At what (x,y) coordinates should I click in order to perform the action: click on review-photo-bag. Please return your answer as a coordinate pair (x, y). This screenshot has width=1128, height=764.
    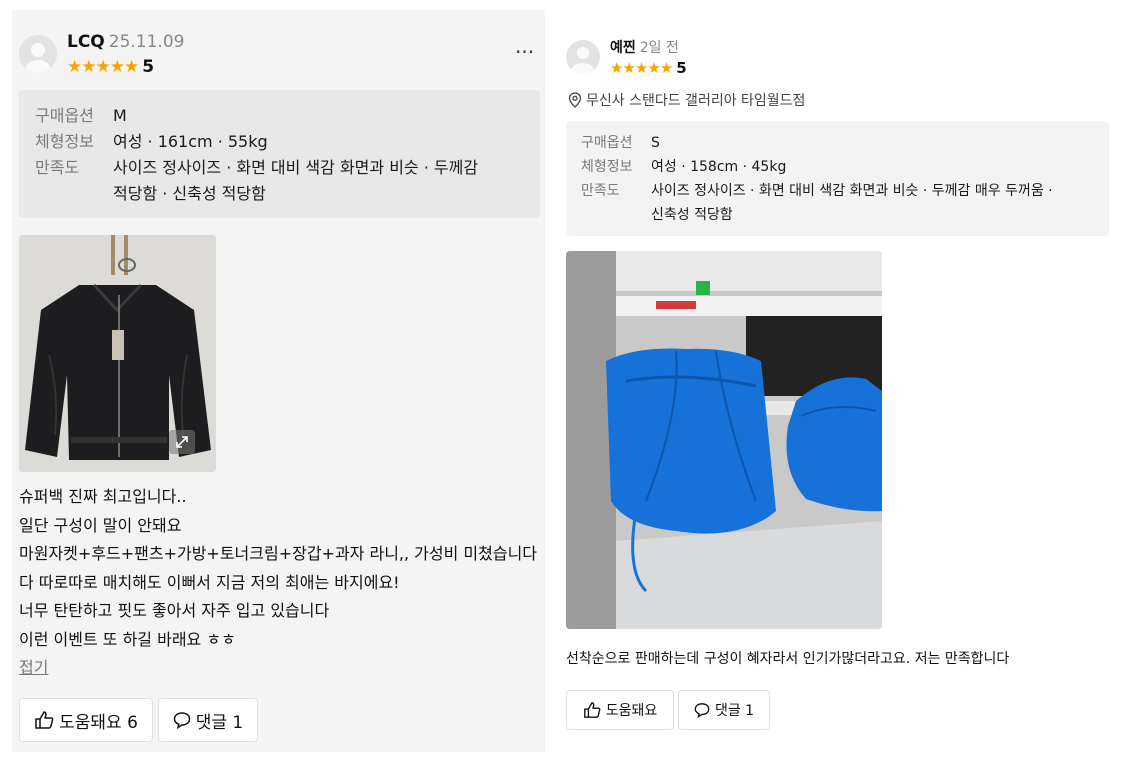
    Looking at the image, I should click on (724, 440).